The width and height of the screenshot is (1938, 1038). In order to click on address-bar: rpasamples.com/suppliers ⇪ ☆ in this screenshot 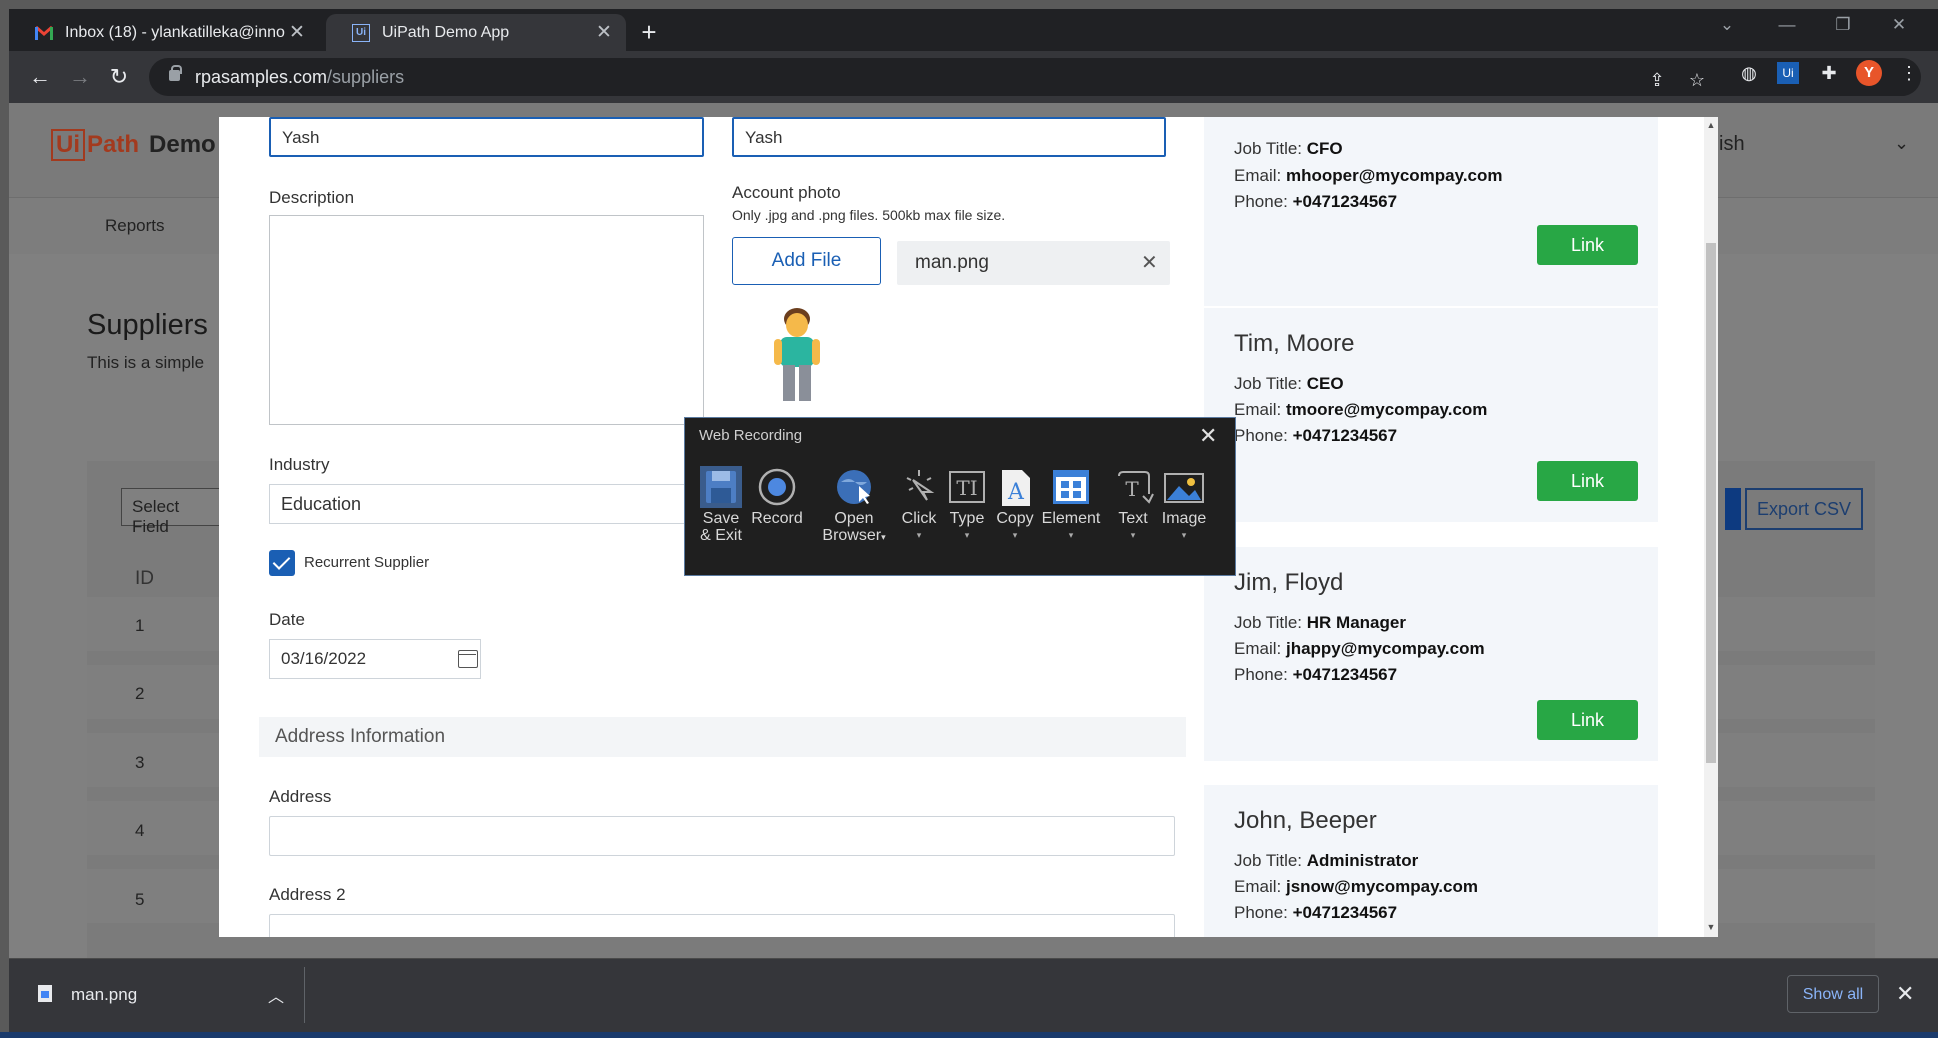, I will do `click(1035, 77)`.